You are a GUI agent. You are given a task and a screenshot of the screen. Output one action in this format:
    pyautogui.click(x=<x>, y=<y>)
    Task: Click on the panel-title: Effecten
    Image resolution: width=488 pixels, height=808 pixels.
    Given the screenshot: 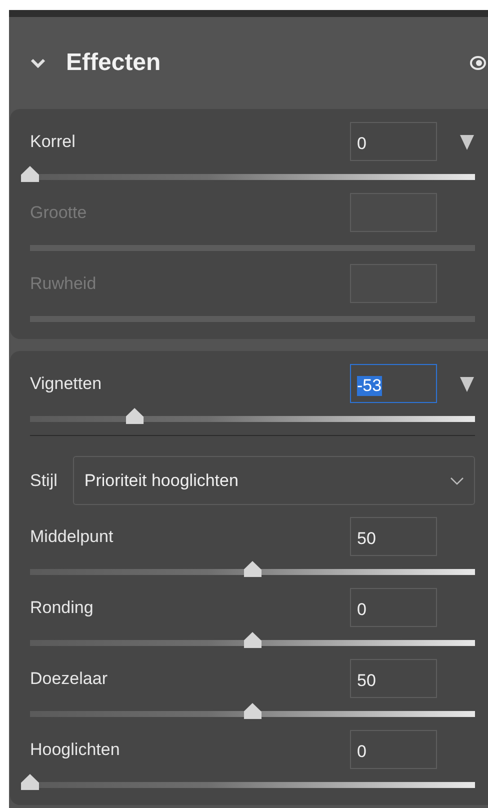 What is the action you would take?
    pyautogui.click(x=114, y=63)
    